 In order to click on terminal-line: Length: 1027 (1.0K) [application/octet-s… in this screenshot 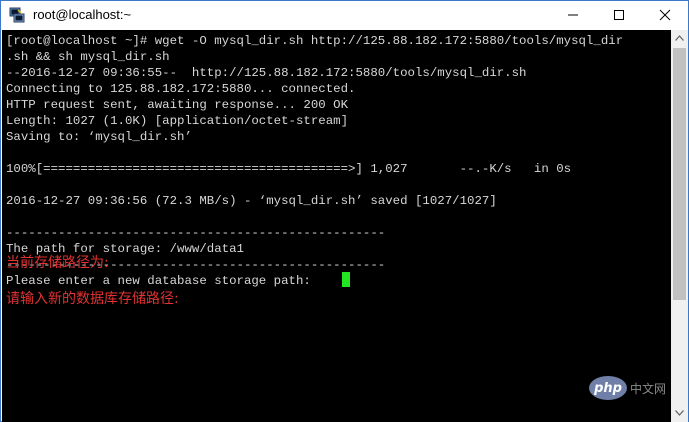, I will do `click(177, 121)`.